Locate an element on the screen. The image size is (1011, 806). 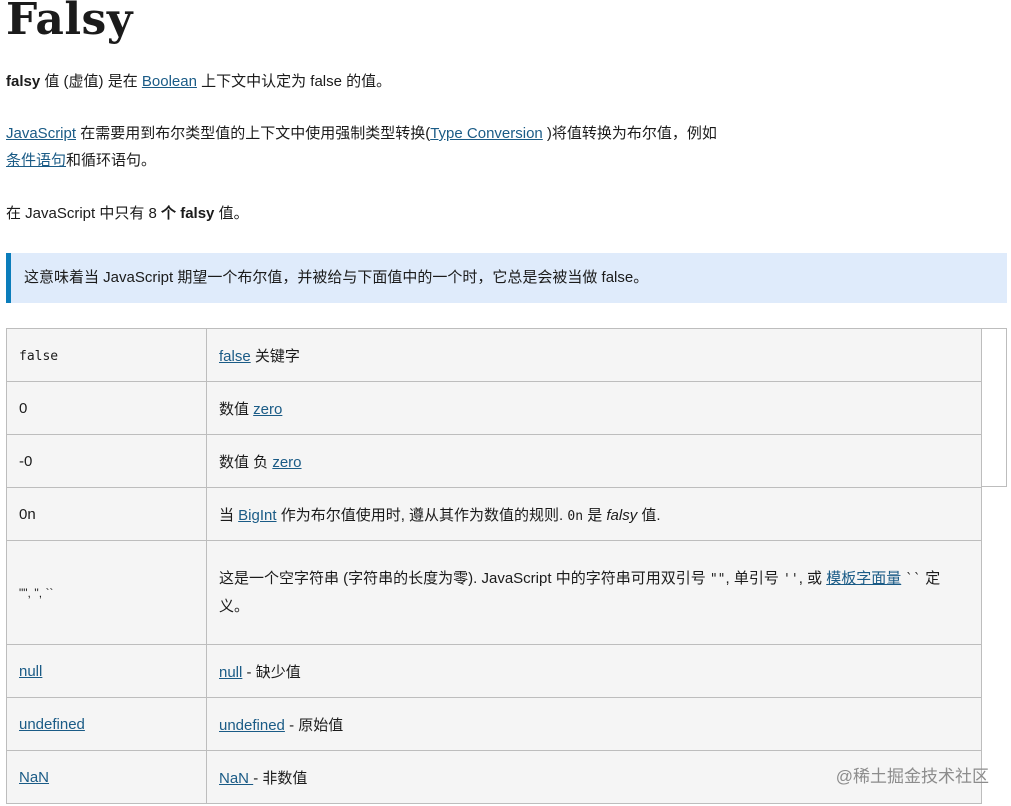
table-row: false false 关键字 is located at coordinates (494, 355).